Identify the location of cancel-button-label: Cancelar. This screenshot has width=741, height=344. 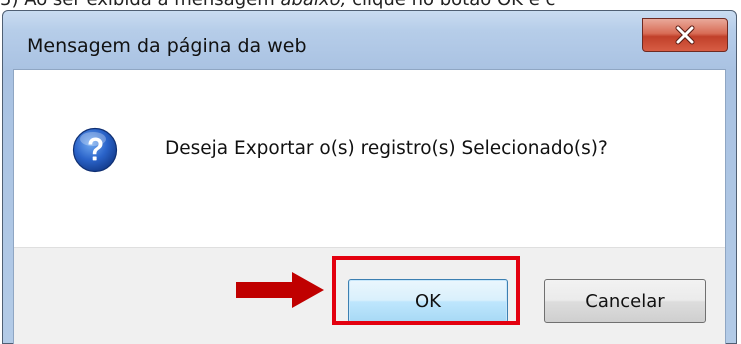
(625, 301).